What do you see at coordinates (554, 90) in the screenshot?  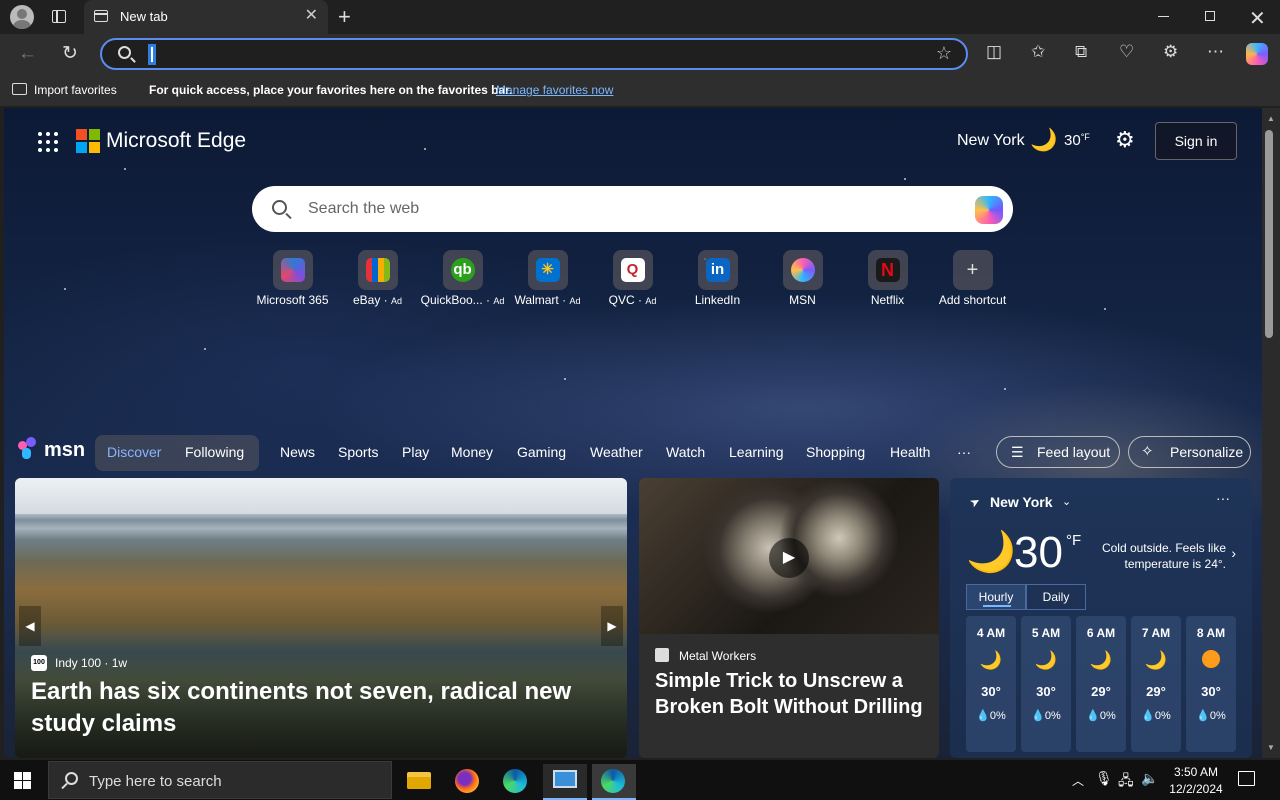 I see `manage-favorites-link: Manage favorites now` at bounding box center [554, 90].